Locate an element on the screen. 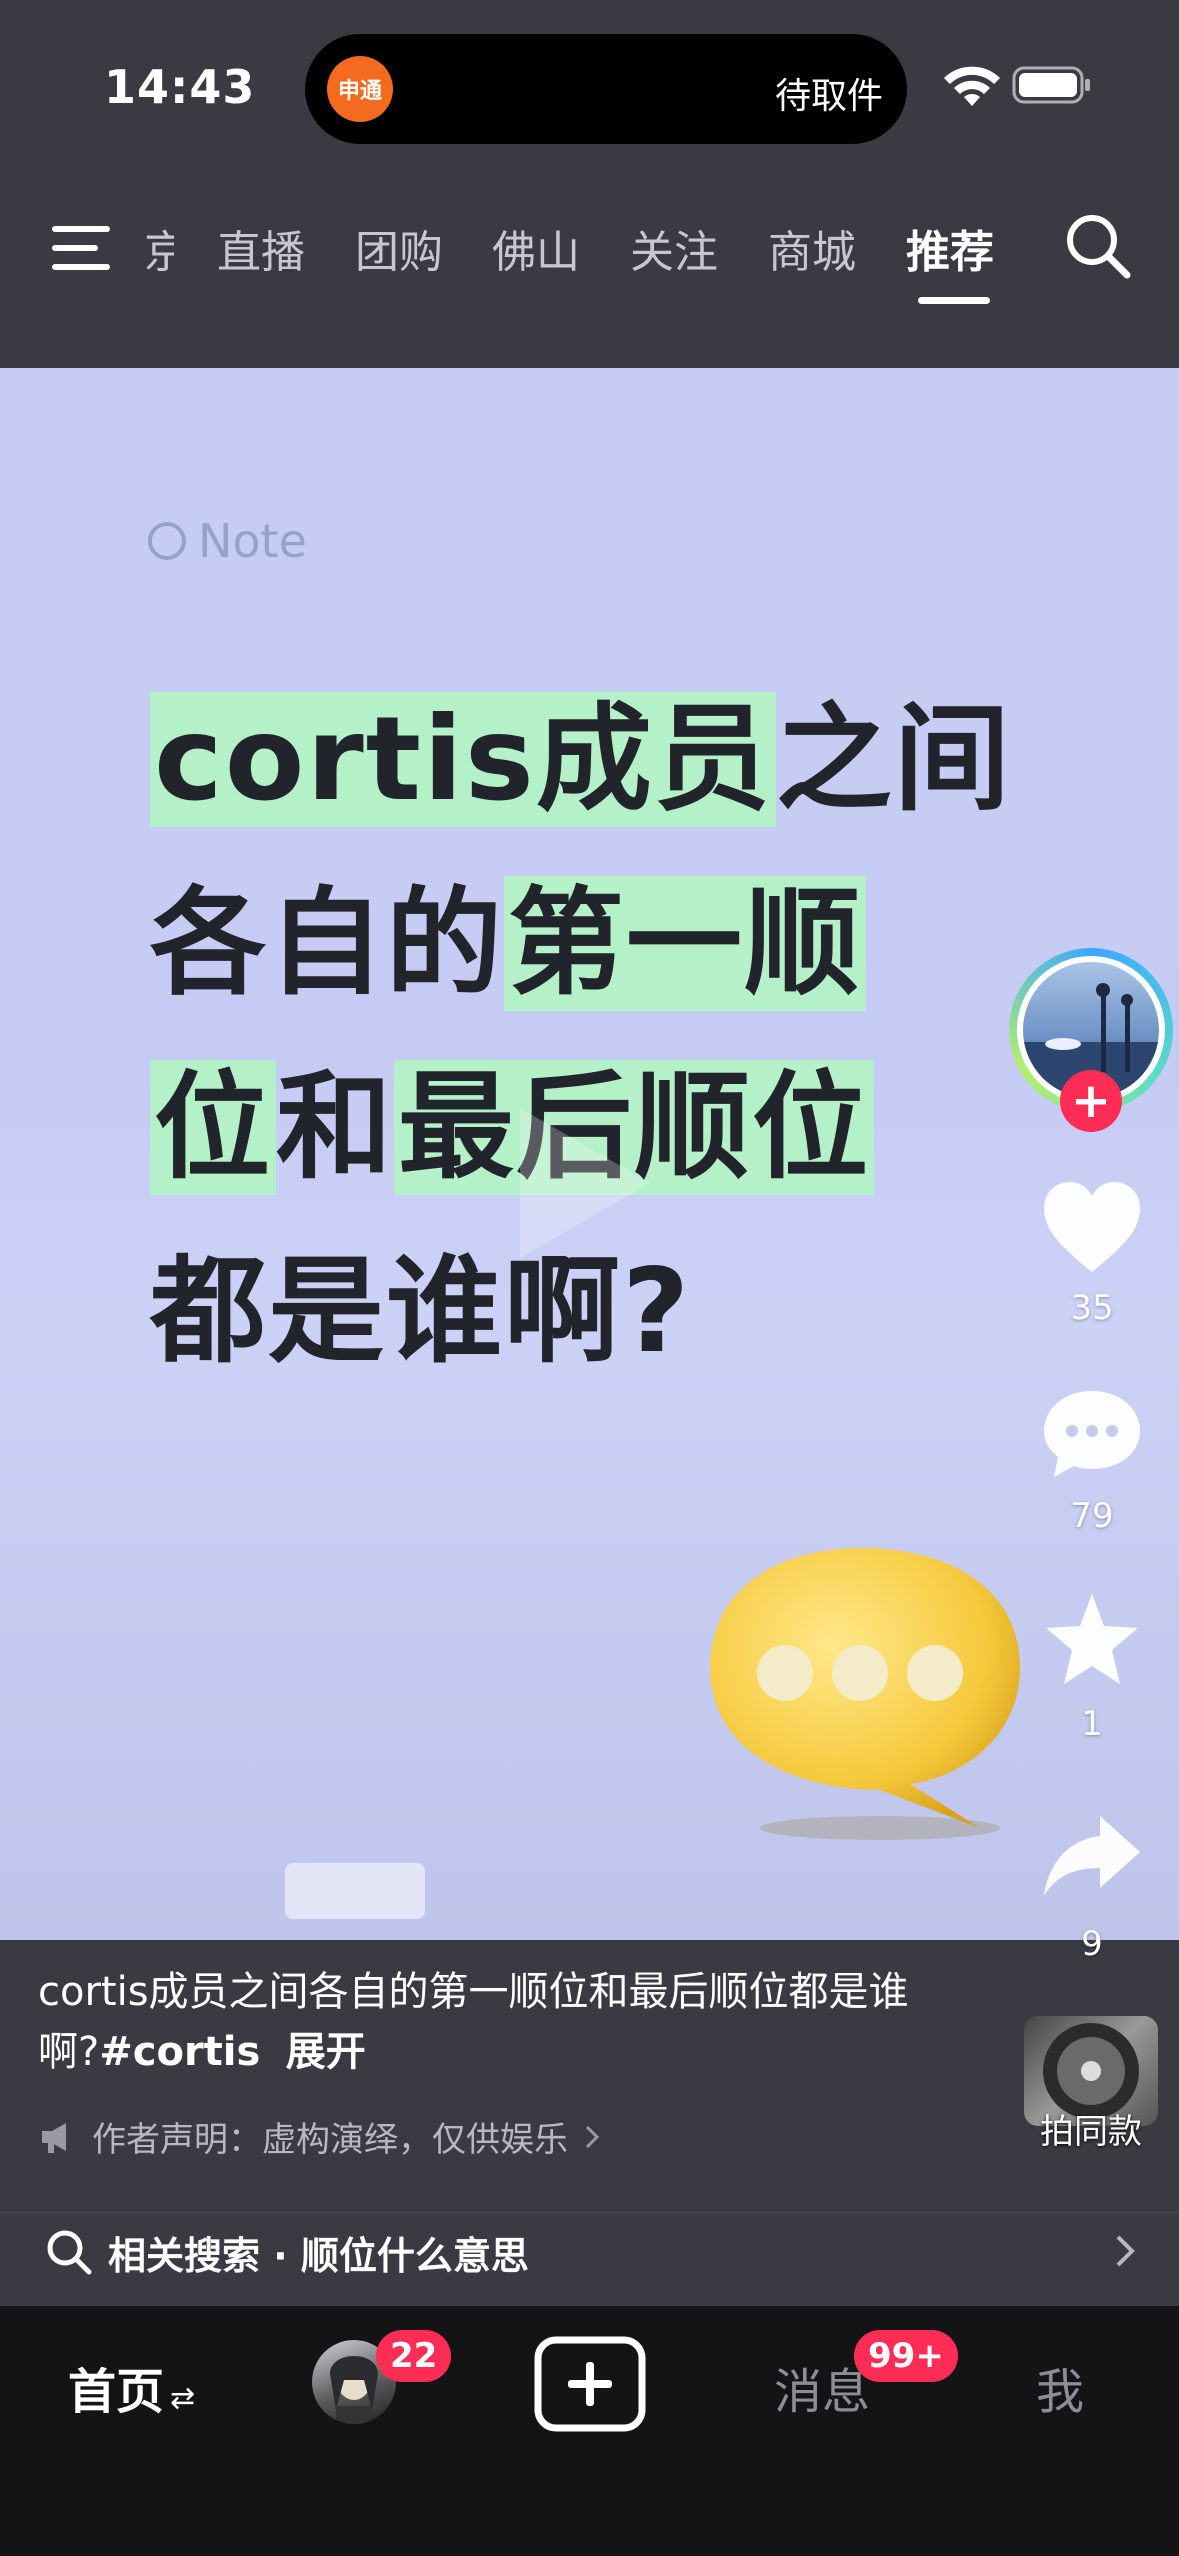 The image size is (1179, 2556). tab-group-buy: 团购 is located at coordinates (399, 248).